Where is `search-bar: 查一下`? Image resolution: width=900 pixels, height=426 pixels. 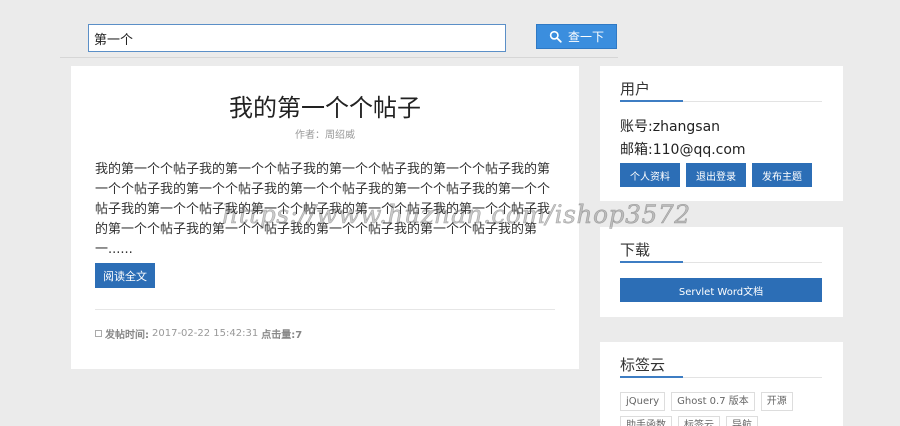
search-bar: 查一下 is located at coordinates (450, 30).